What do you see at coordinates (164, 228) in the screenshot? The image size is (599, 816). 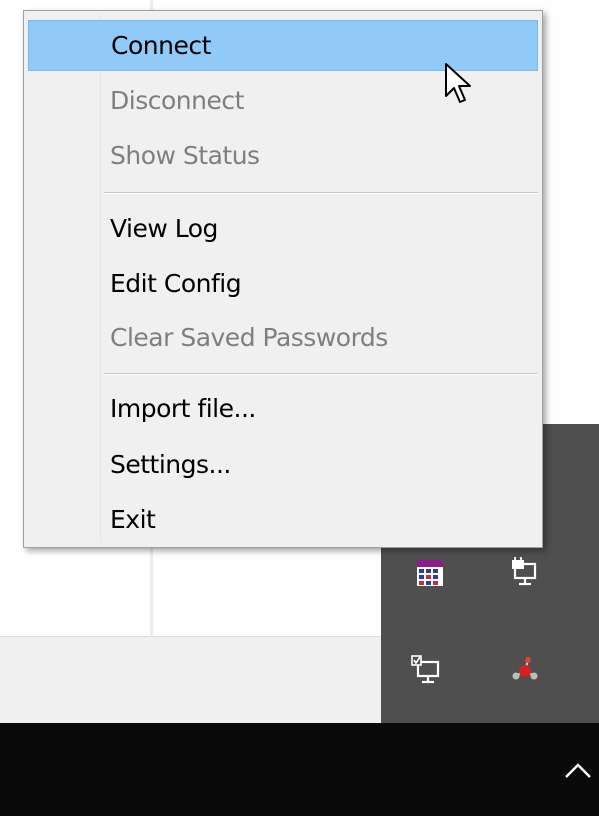 I see `menu-item-label: View Log` at bounding box center [164, 228].